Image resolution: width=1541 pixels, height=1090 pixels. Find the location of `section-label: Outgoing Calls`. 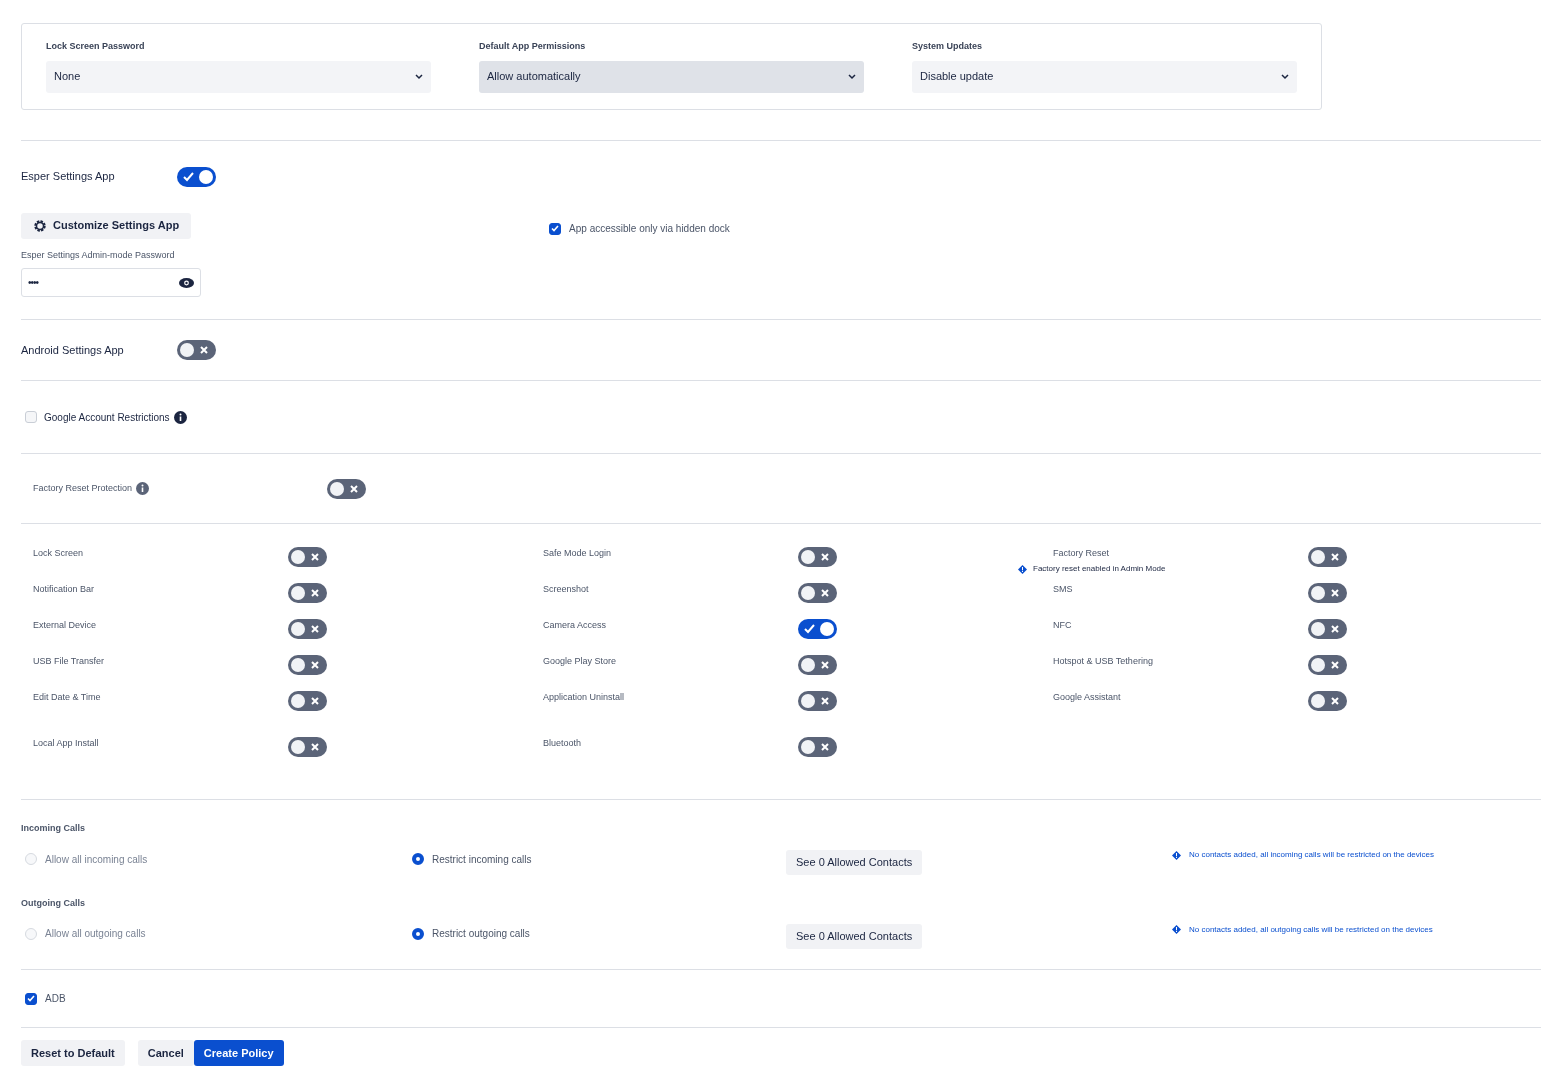

section-label: Outgoing Calls is located at coordinates (53, 903).